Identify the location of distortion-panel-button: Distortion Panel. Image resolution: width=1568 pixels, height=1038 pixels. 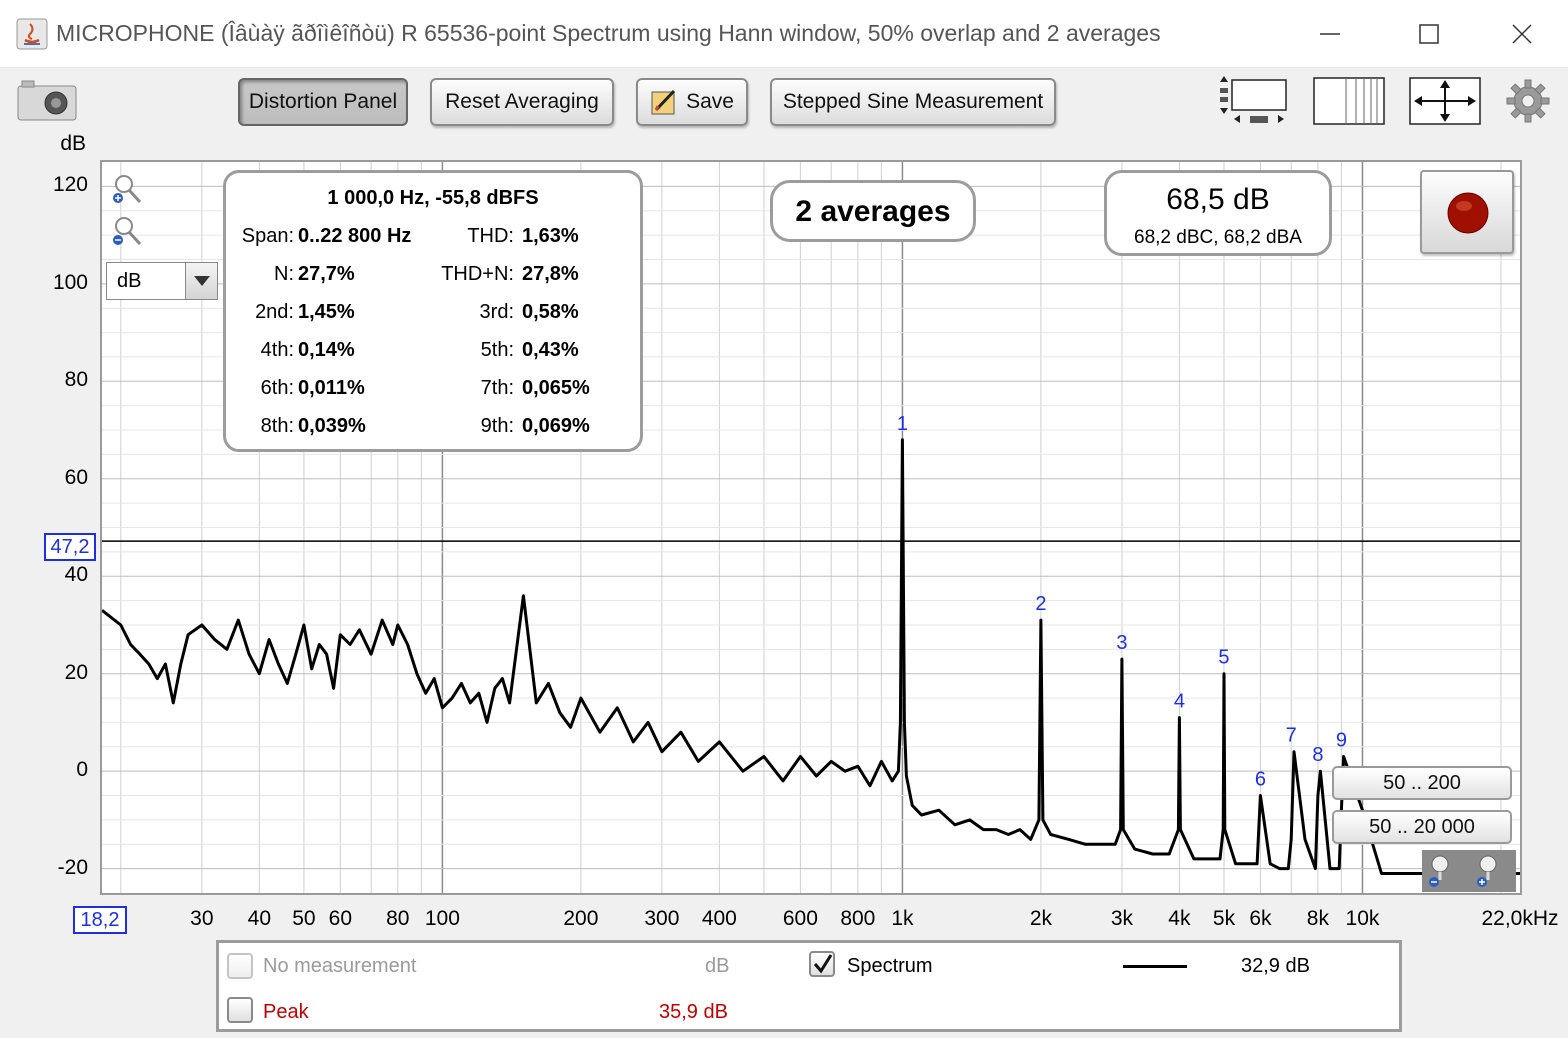
(323, 102).